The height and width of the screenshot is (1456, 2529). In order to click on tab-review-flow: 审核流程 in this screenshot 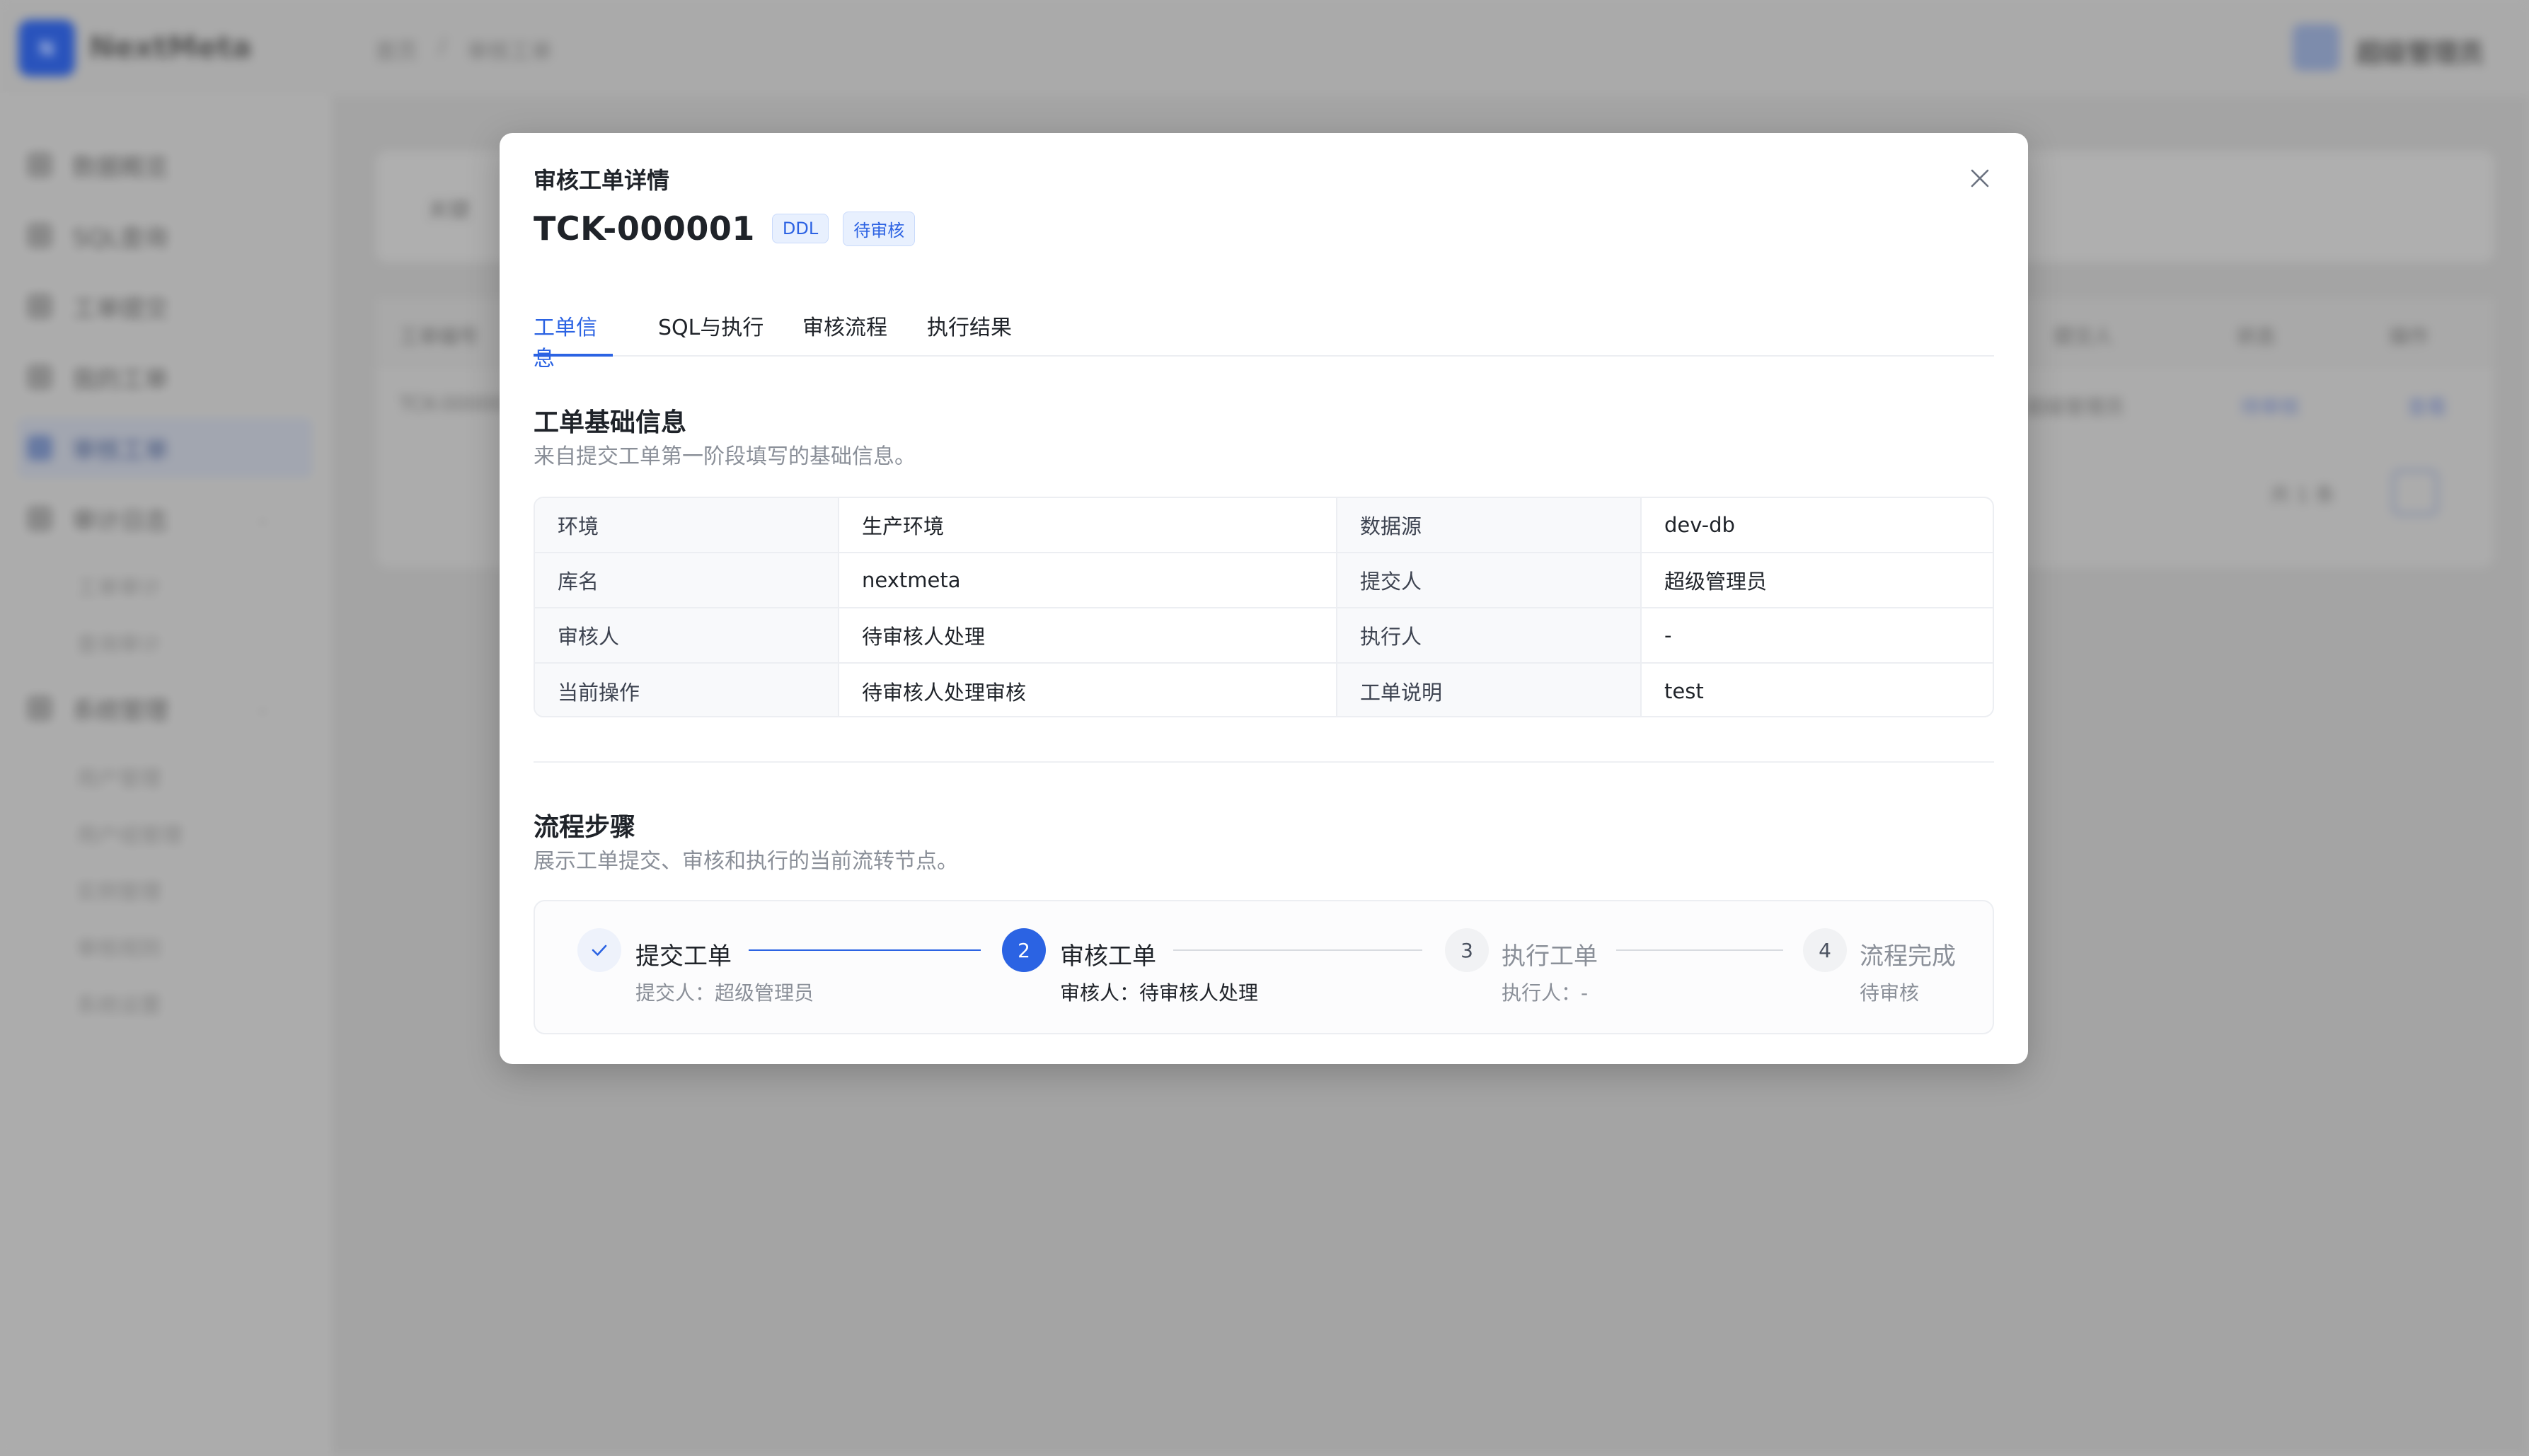, I will do `click(844, 333)`.